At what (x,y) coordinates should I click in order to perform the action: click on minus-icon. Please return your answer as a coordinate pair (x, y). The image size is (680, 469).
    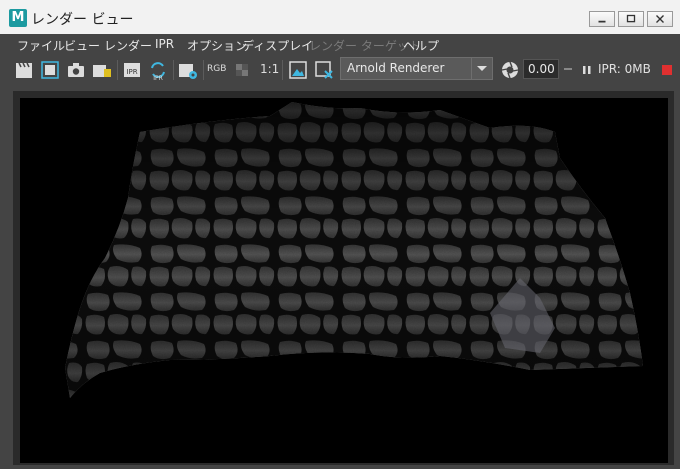
    Looking at the image, I should click on (568, 69).